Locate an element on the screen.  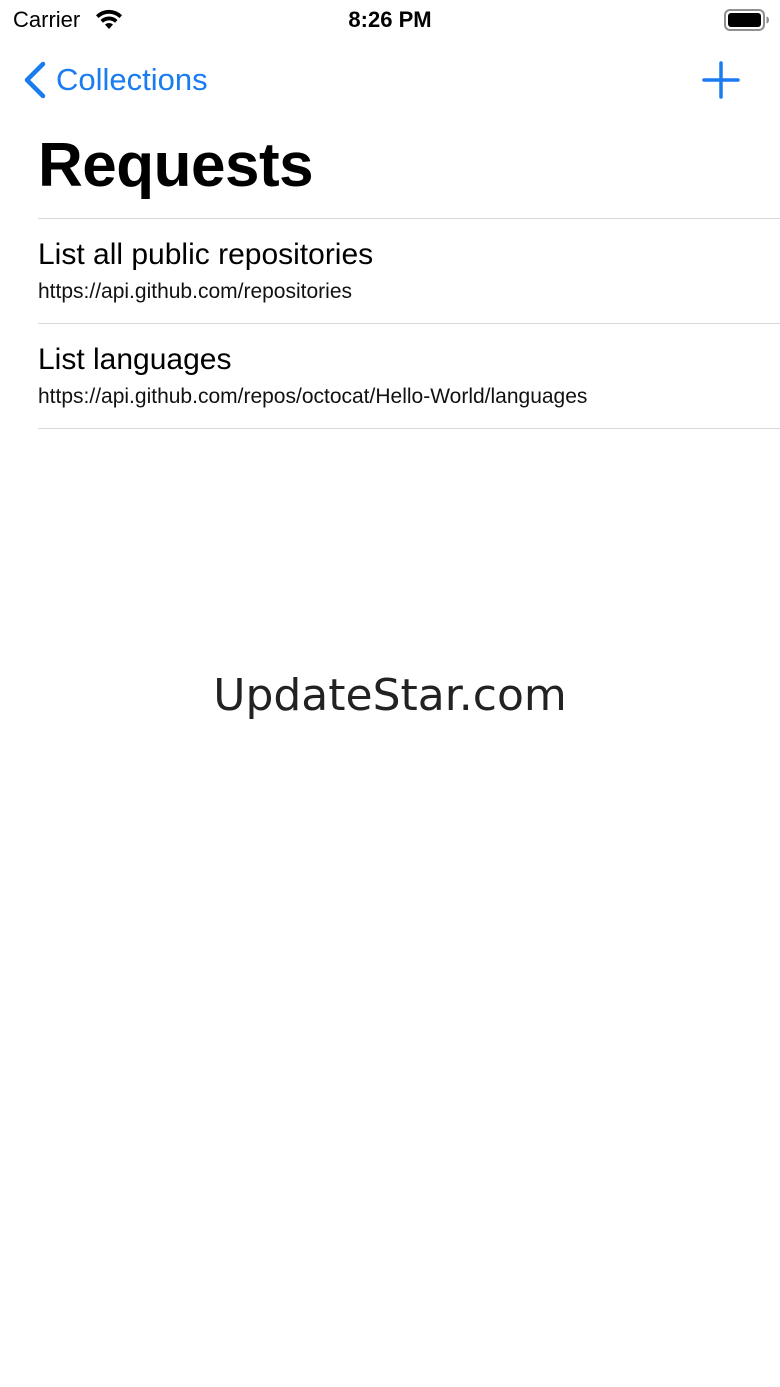
status-time: 8:26 PM is located at coordinates (390, 19).